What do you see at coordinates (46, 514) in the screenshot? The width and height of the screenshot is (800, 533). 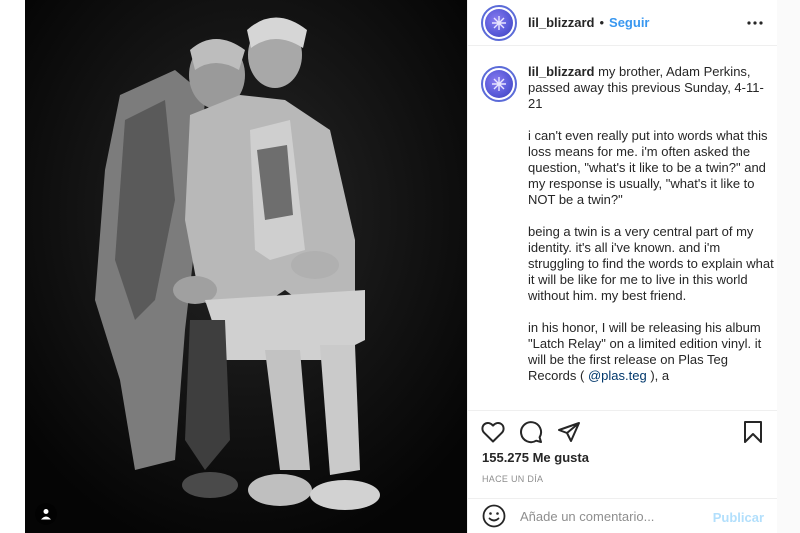 I see `user-tag-icon` at bounding box center [46, 514].